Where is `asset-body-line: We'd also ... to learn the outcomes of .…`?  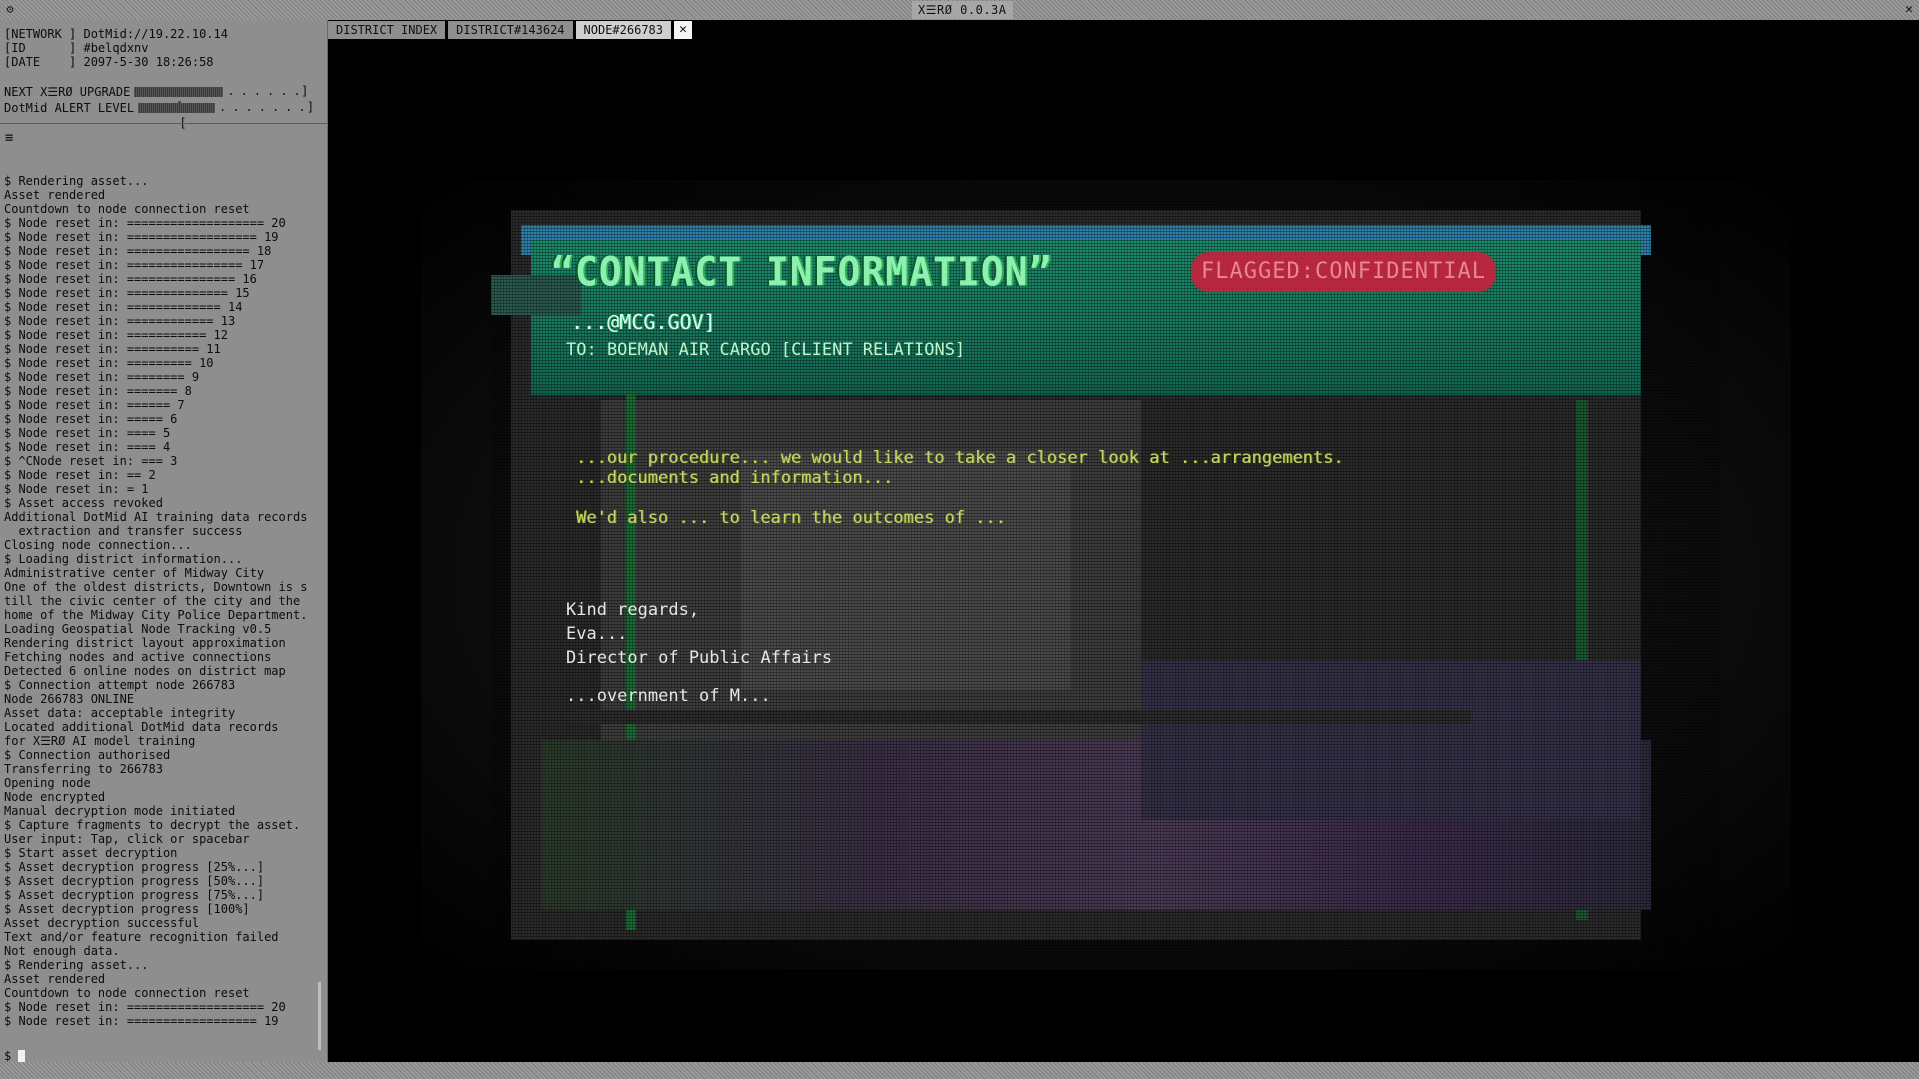 asset-body-line: We'd also ... to learn the outcomes of .… is located at coordinates (791, 518).